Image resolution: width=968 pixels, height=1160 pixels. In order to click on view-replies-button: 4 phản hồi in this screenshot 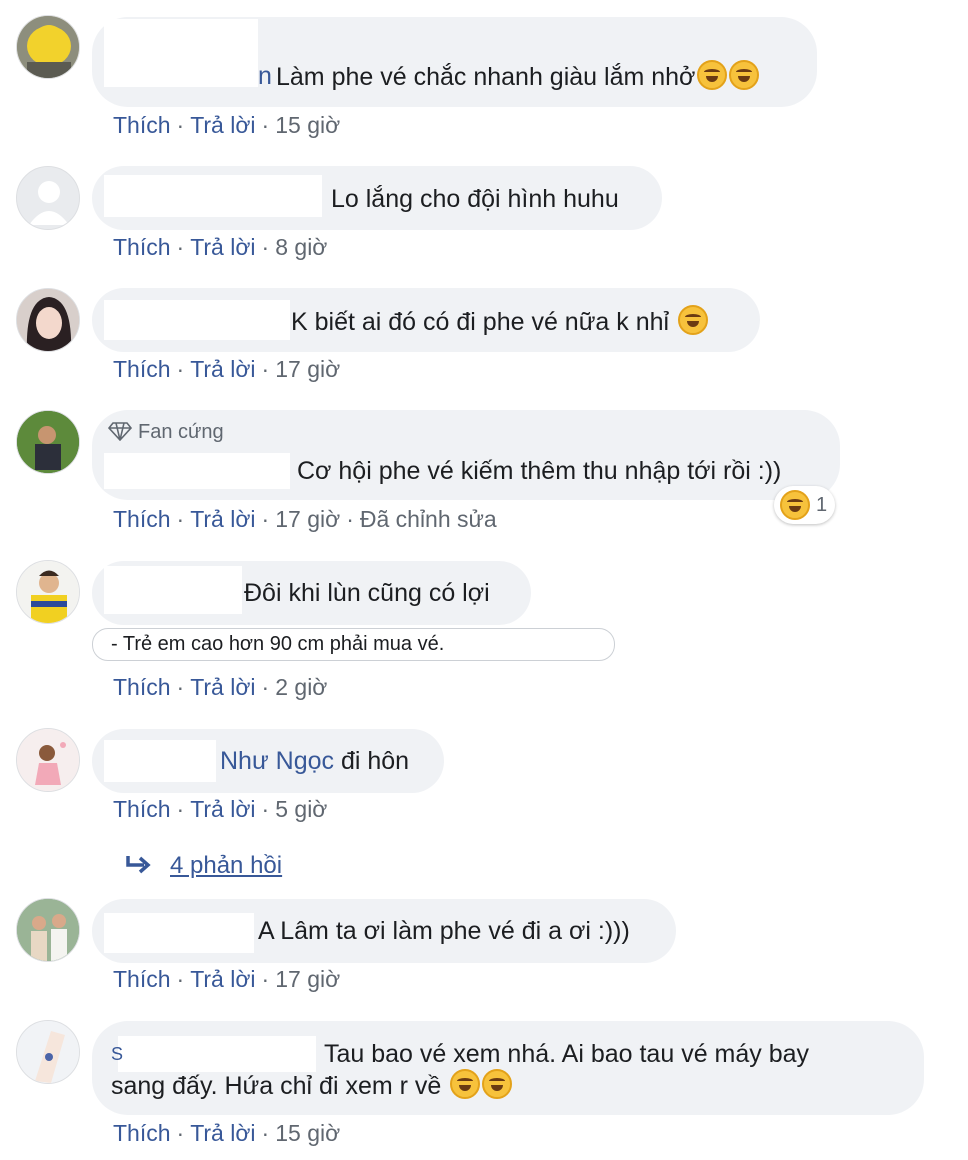, I will do `click(203, 866)`.